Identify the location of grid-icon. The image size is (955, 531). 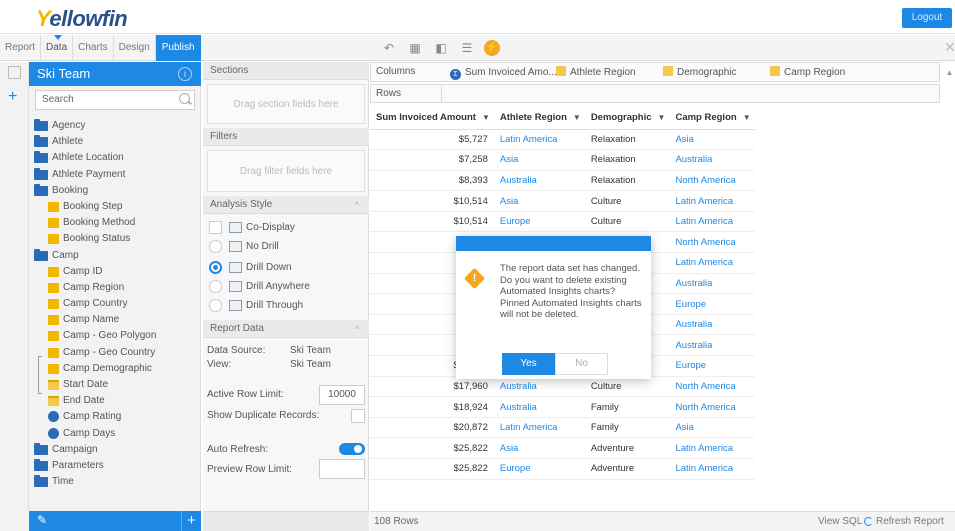
(14, 72).